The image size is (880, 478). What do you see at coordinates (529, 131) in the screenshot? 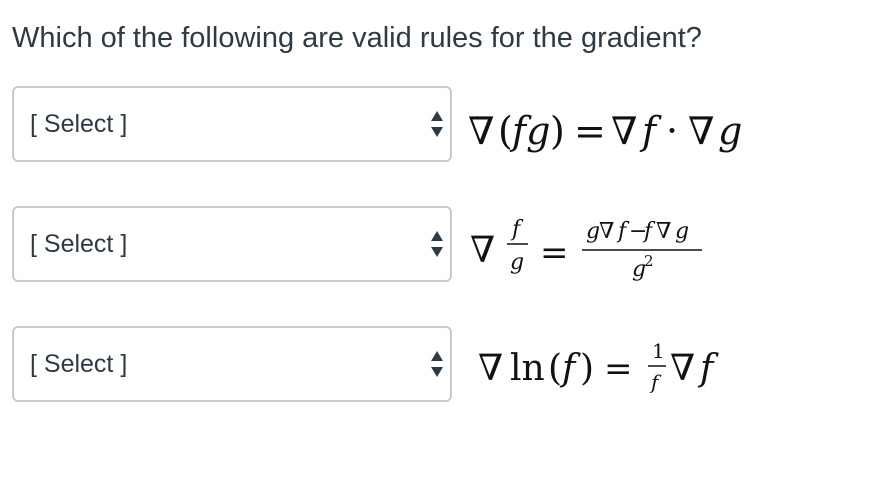
I see `svg-text: fg` at bounding box center [529, 131].